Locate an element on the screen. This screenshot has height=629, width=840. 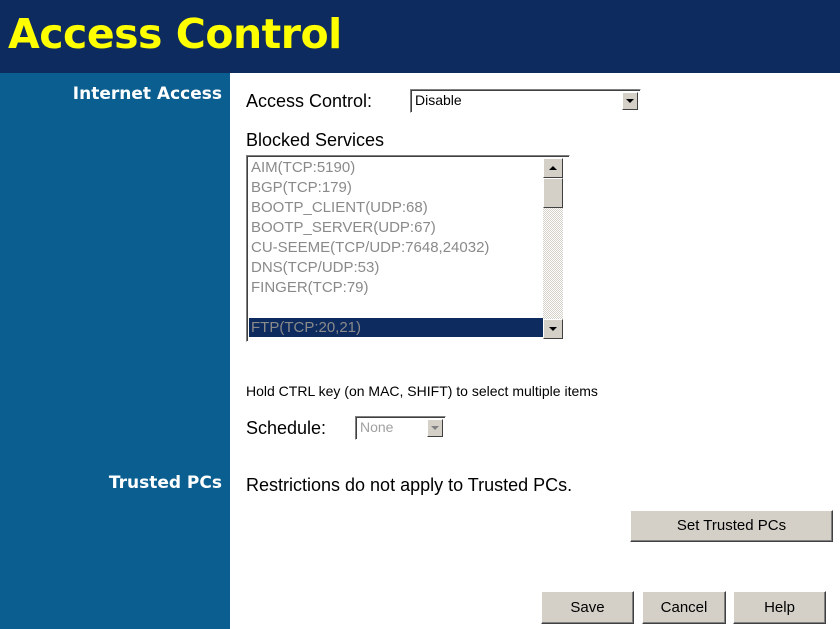
list-item: BOOTP_SERVER(UDP:67) is located at coordinates (343, 227).